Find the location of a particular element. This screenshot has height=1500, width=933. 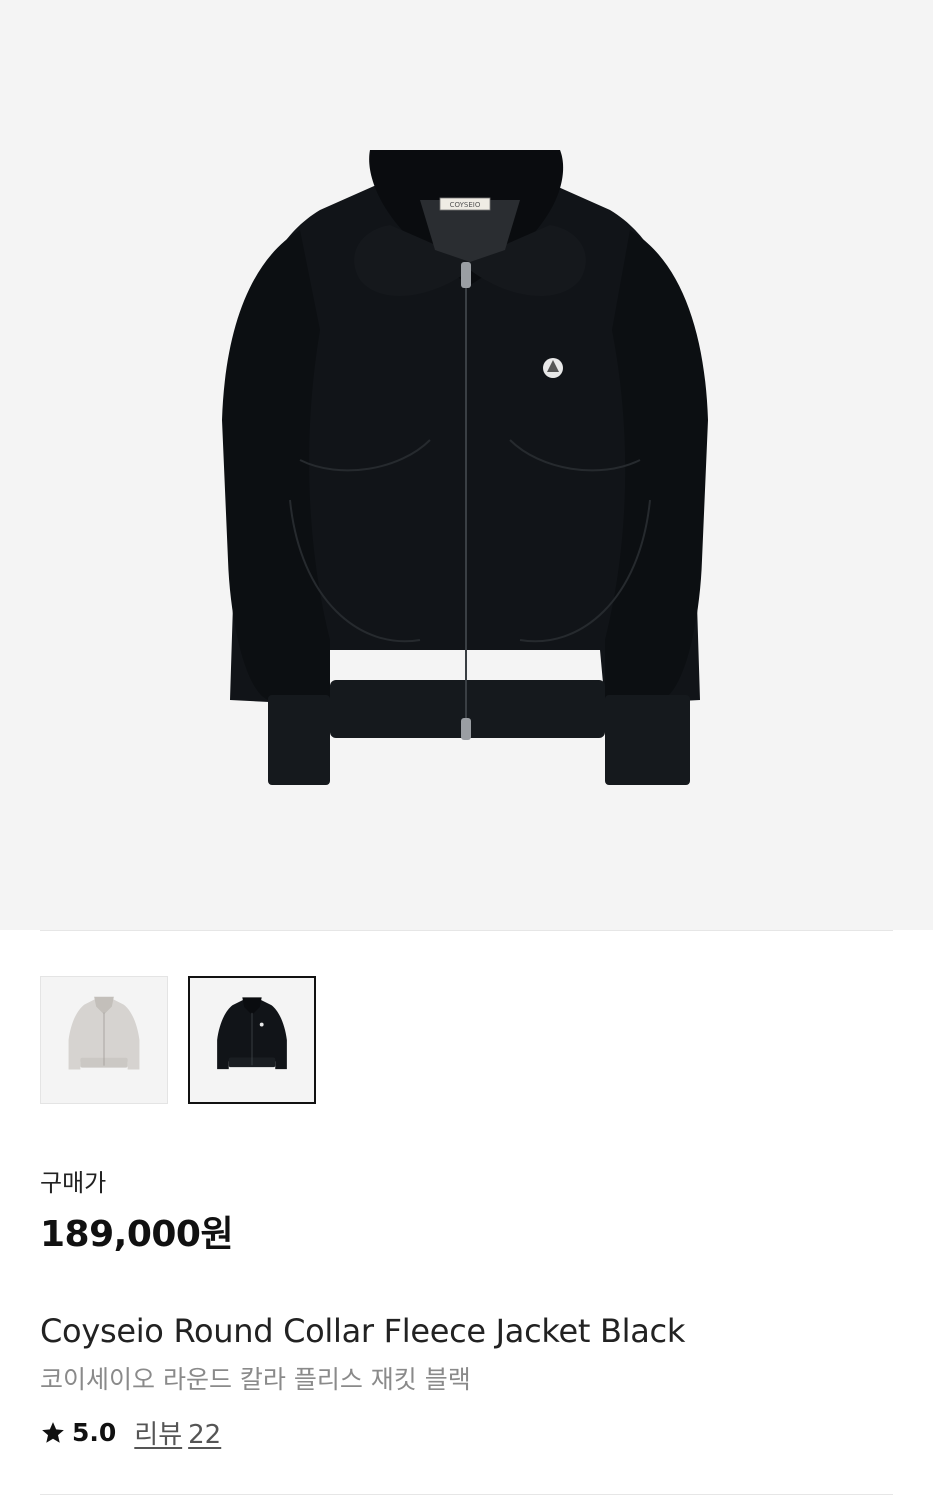

black-jacket-thumbnail is located at coordinates (252, 1033).